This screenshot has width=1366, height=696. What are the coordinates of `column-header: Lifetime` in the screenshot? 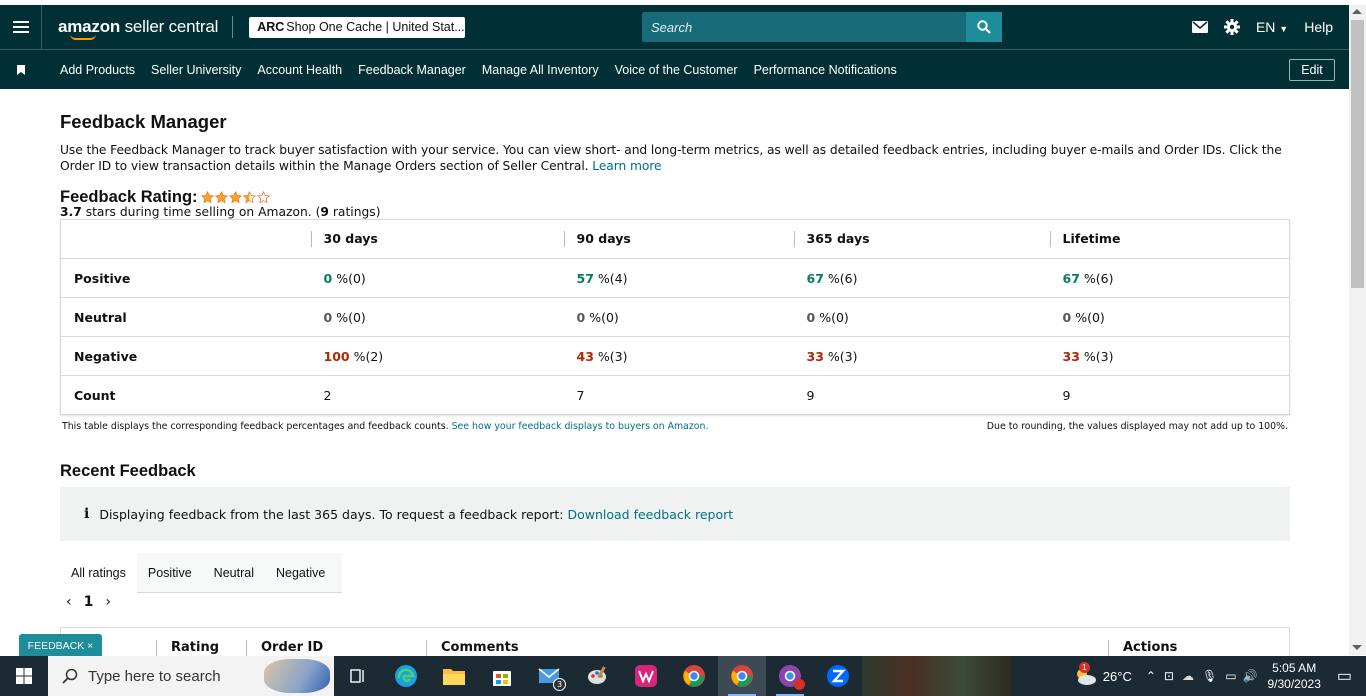 It's located at (1084, 239).